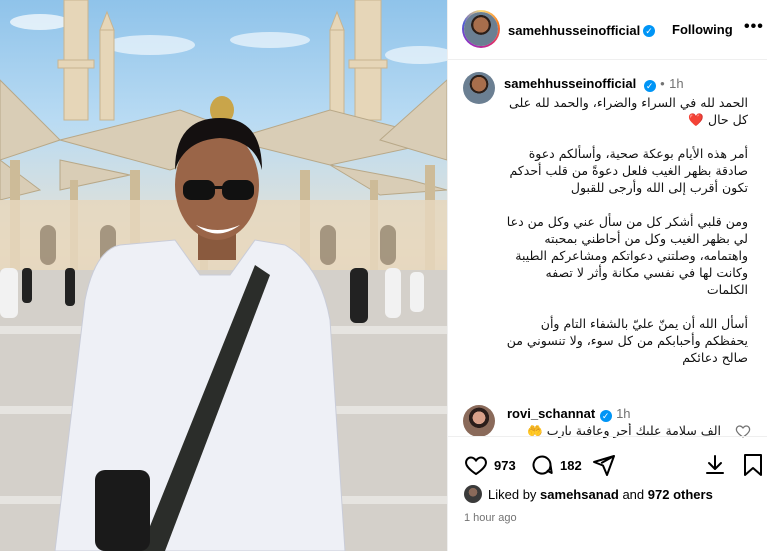 The image size is (767, 551). Describe the element at coordinates (490, 518) in the screenshot. I see `post-timestamp: 1 hour ago` at that location.